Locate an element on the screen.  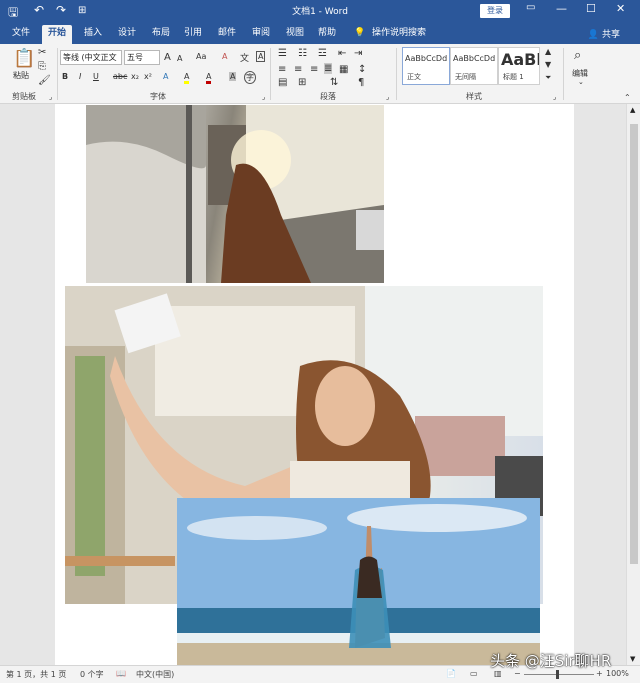
minimize-button: — is located at coordinates (561, 8).